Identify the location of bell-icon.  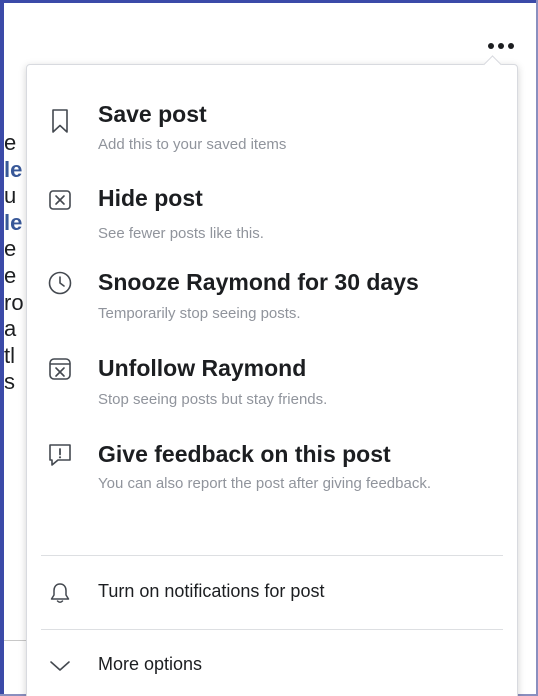
(60, 593).